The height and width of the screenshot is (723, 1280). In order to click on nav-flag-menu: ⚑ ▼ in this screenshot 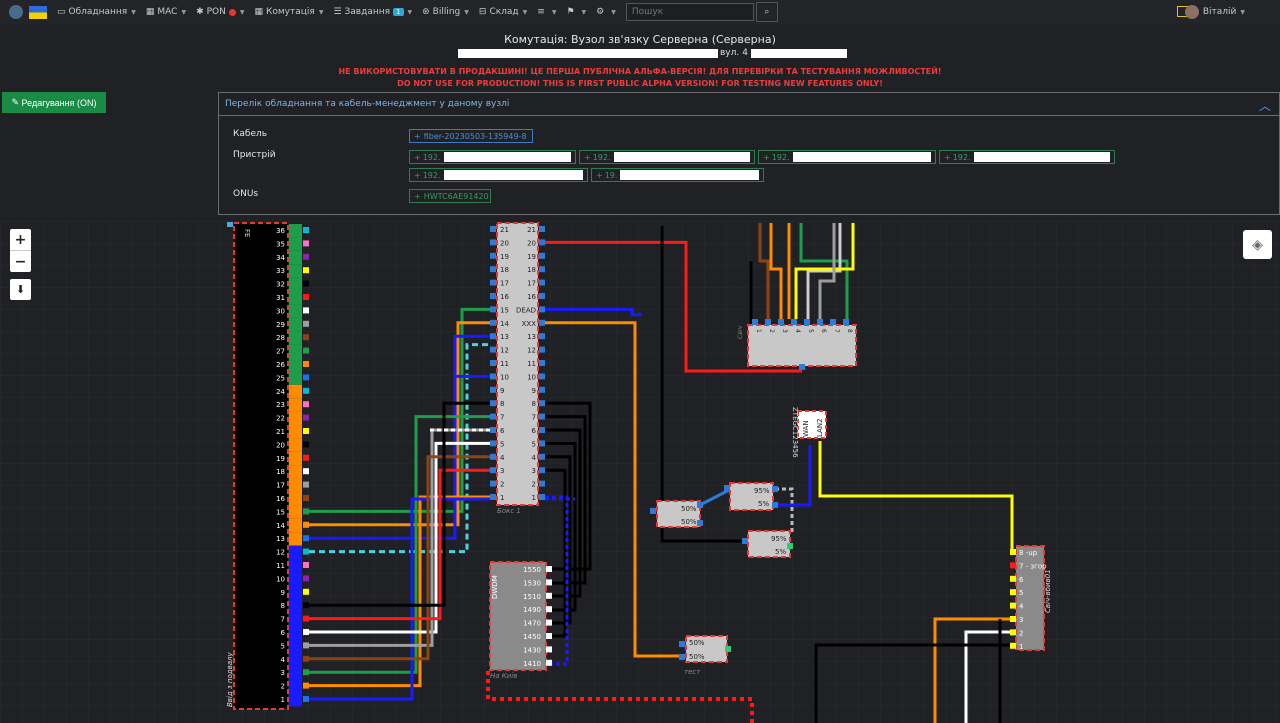, I will do `click(576, 12)`.